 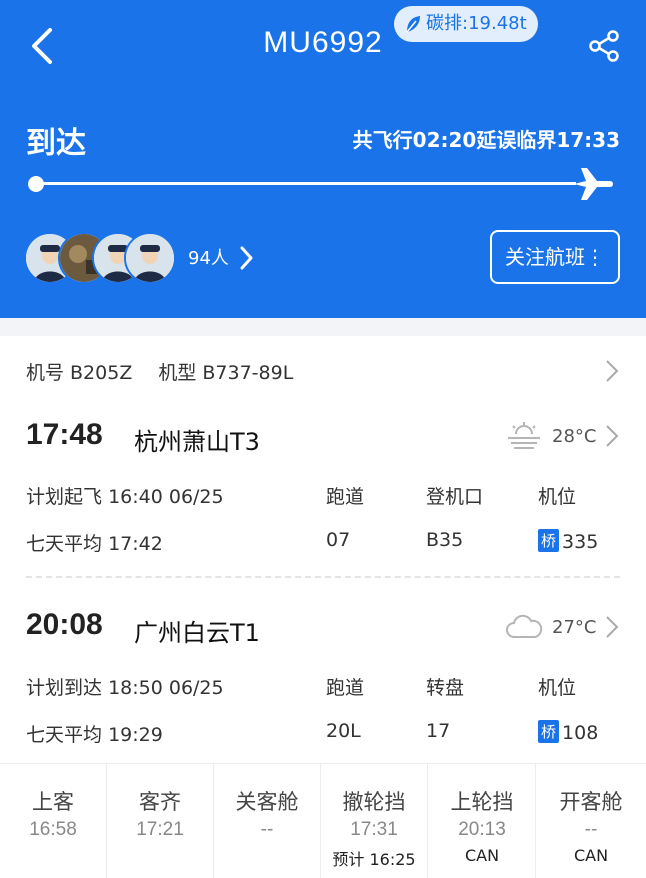 What do you see at coordinates (438, 731) in the screenshot?
I see `carousel-value: 17` at bounding box center [438, 731].